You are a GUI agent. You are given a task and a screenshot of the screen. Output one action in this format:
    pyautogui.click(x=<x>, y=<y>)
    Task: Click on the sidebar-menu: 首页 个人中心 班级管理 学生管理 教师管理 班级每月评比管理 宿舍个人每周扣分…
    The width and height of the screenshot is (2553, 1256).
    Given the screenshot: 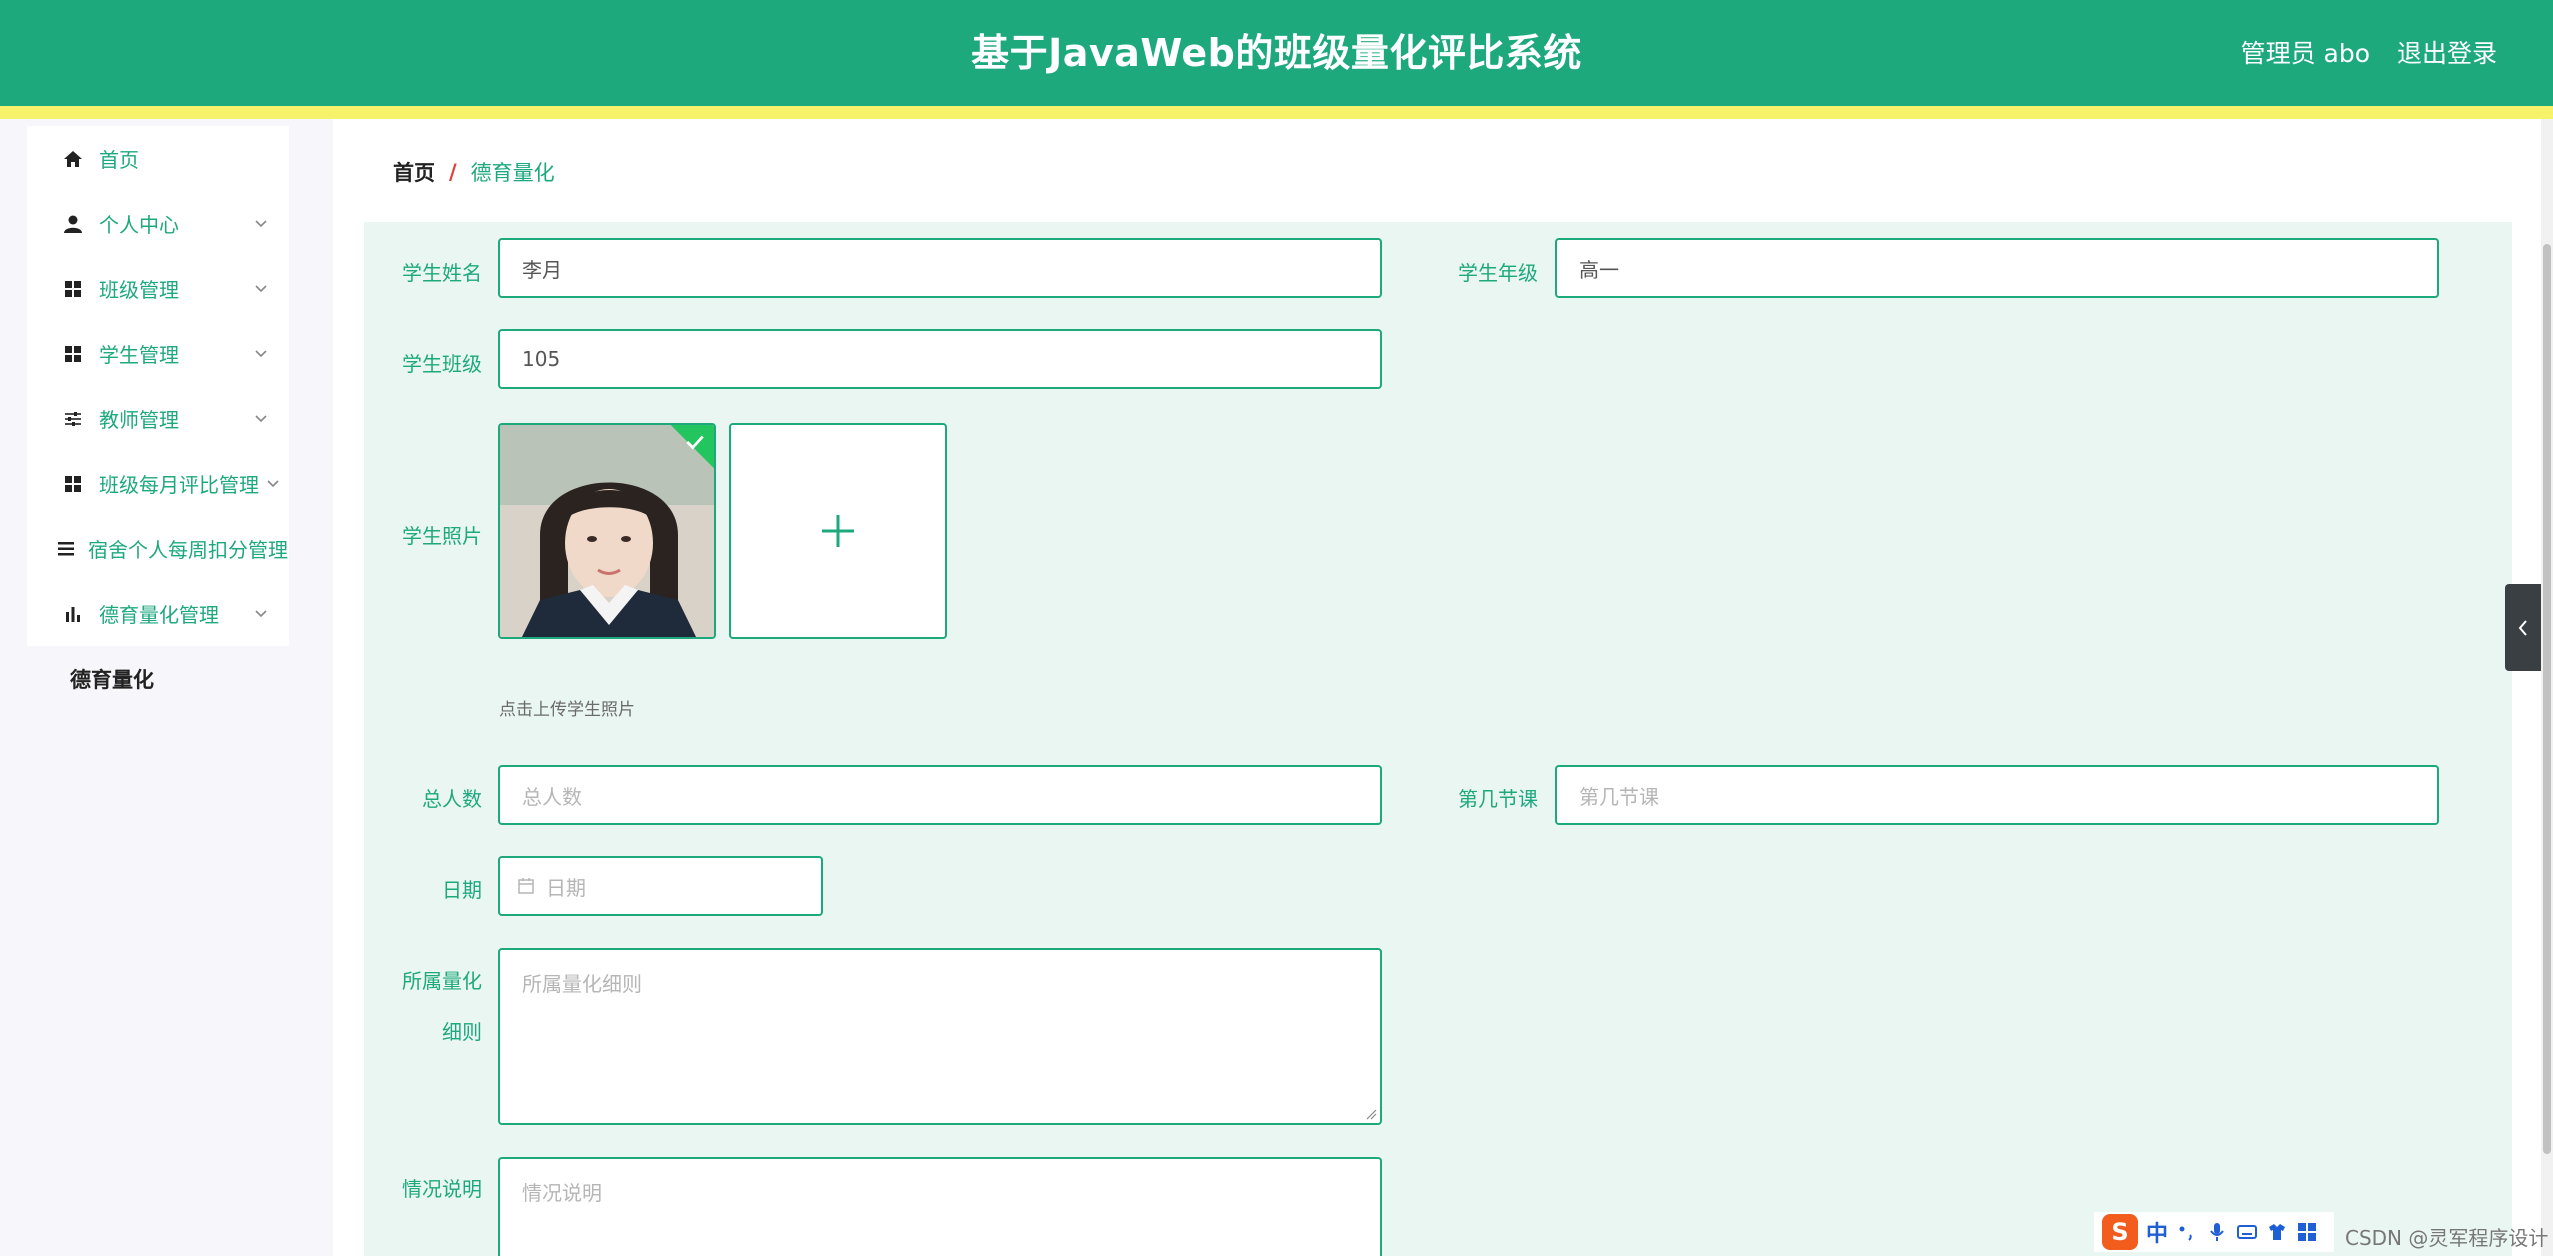 What is the action you would take?
    pyautogui.click(x=158, y=386)
    